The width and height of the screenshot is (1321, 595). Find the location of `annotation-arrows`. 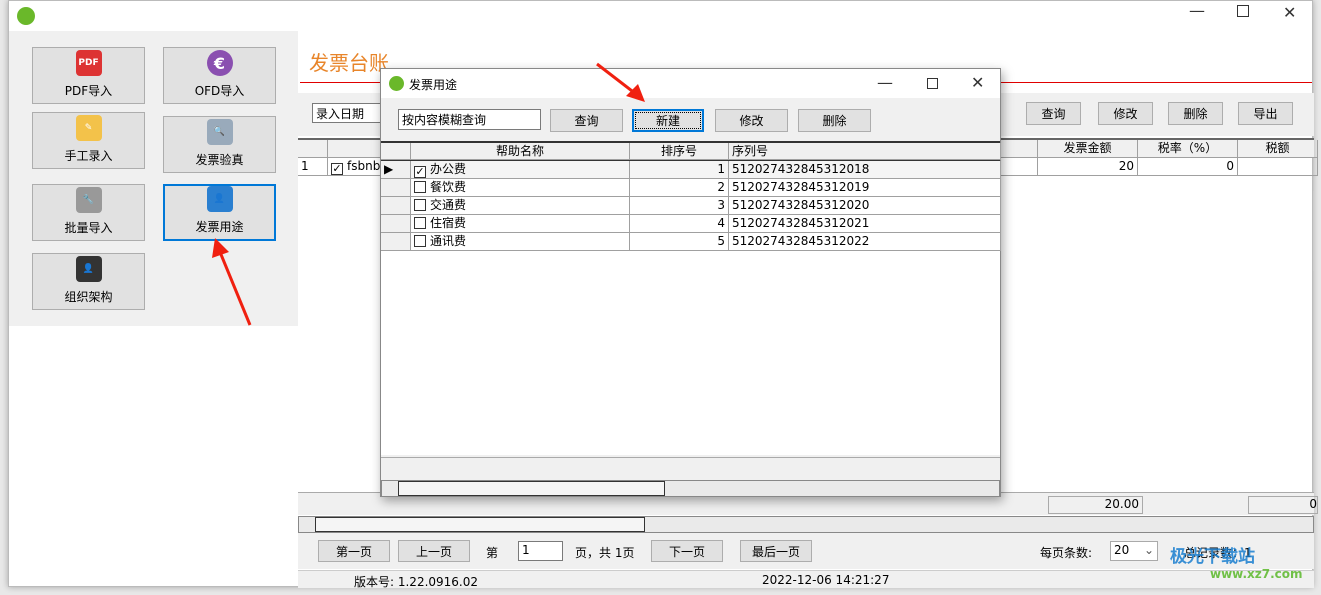

annotation-arrows is located at coordinates (428, 194).